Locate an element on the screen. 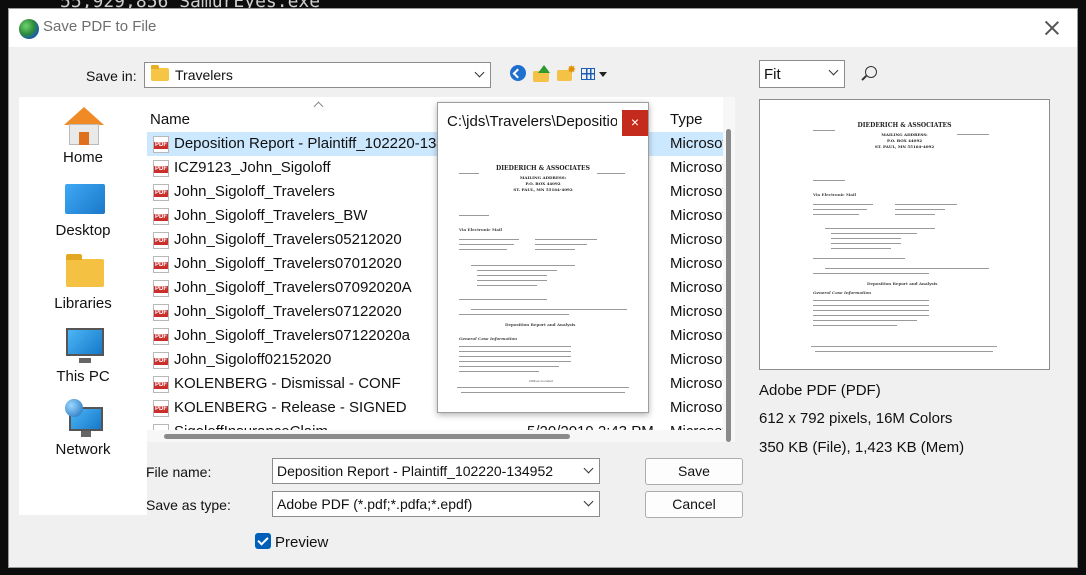 The height and width of the screenshot is (575, 1086). doc-firm: DIEDERICH & ASSOCIATES is located at coordinates (543, 168).